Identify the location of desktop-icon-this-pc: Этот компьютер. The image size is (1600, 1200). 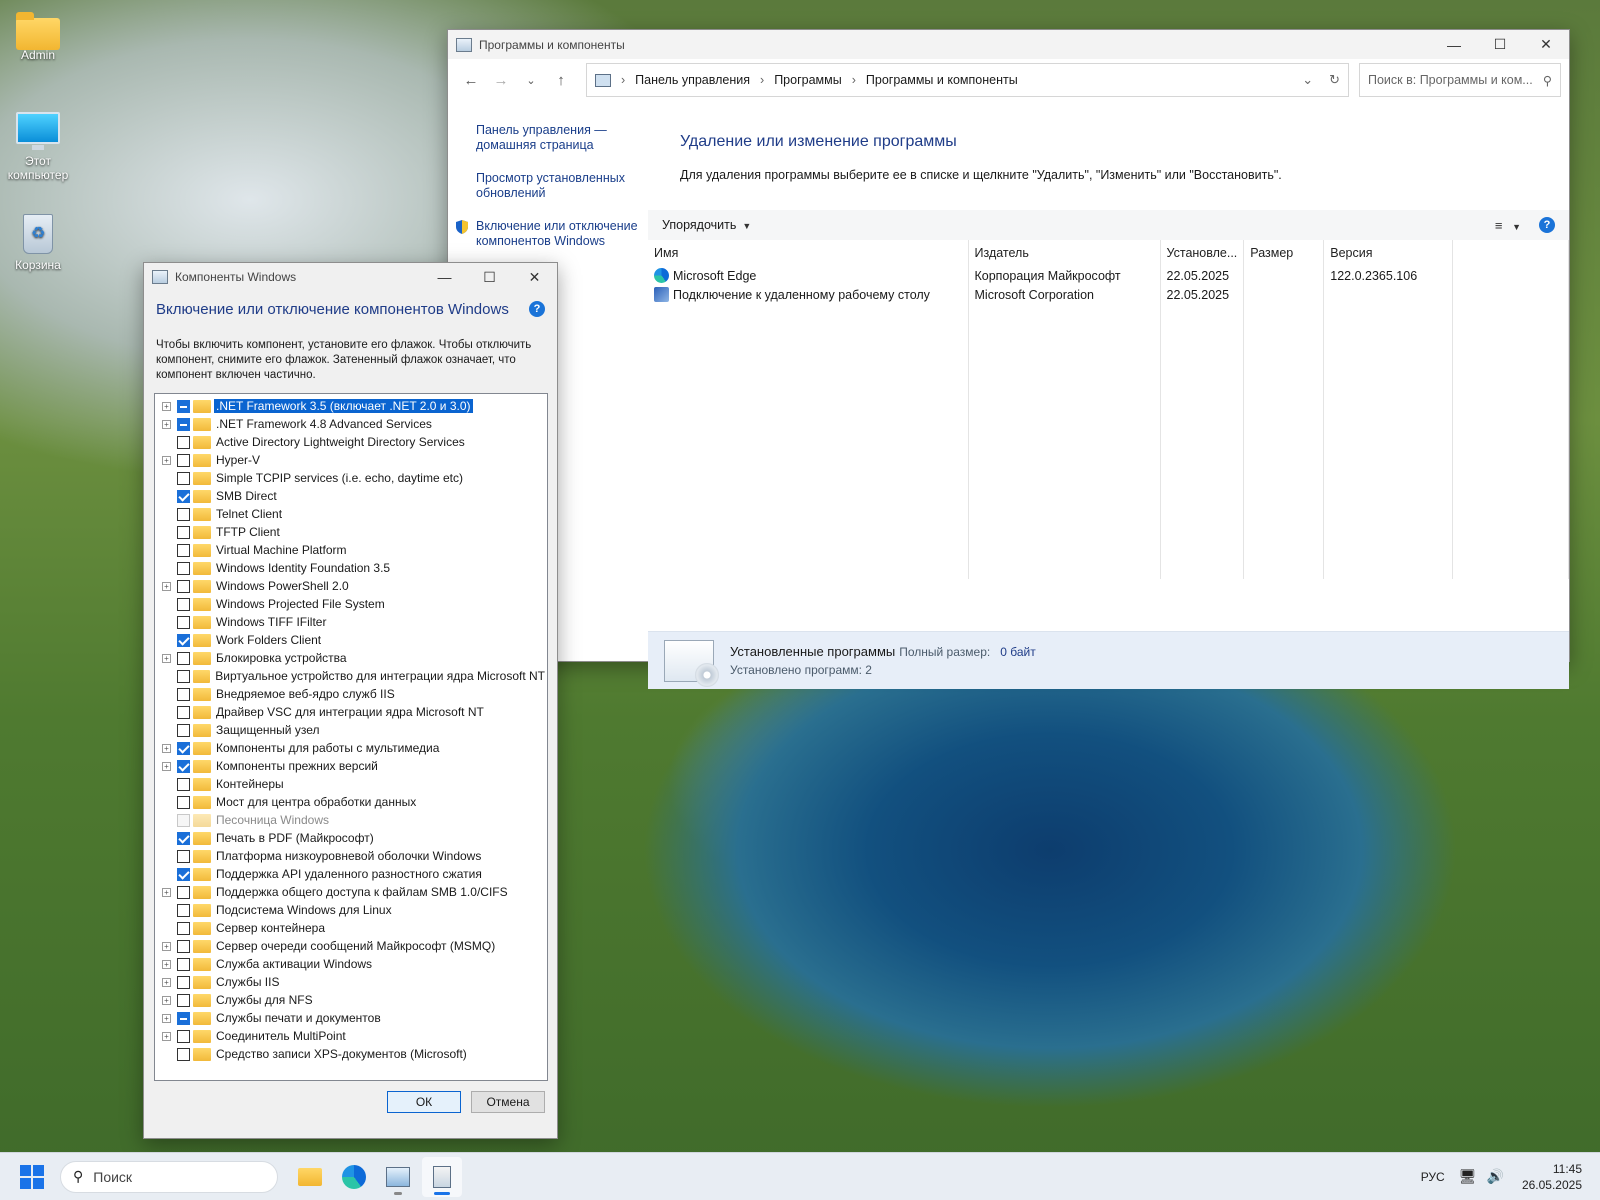
(38, 147).